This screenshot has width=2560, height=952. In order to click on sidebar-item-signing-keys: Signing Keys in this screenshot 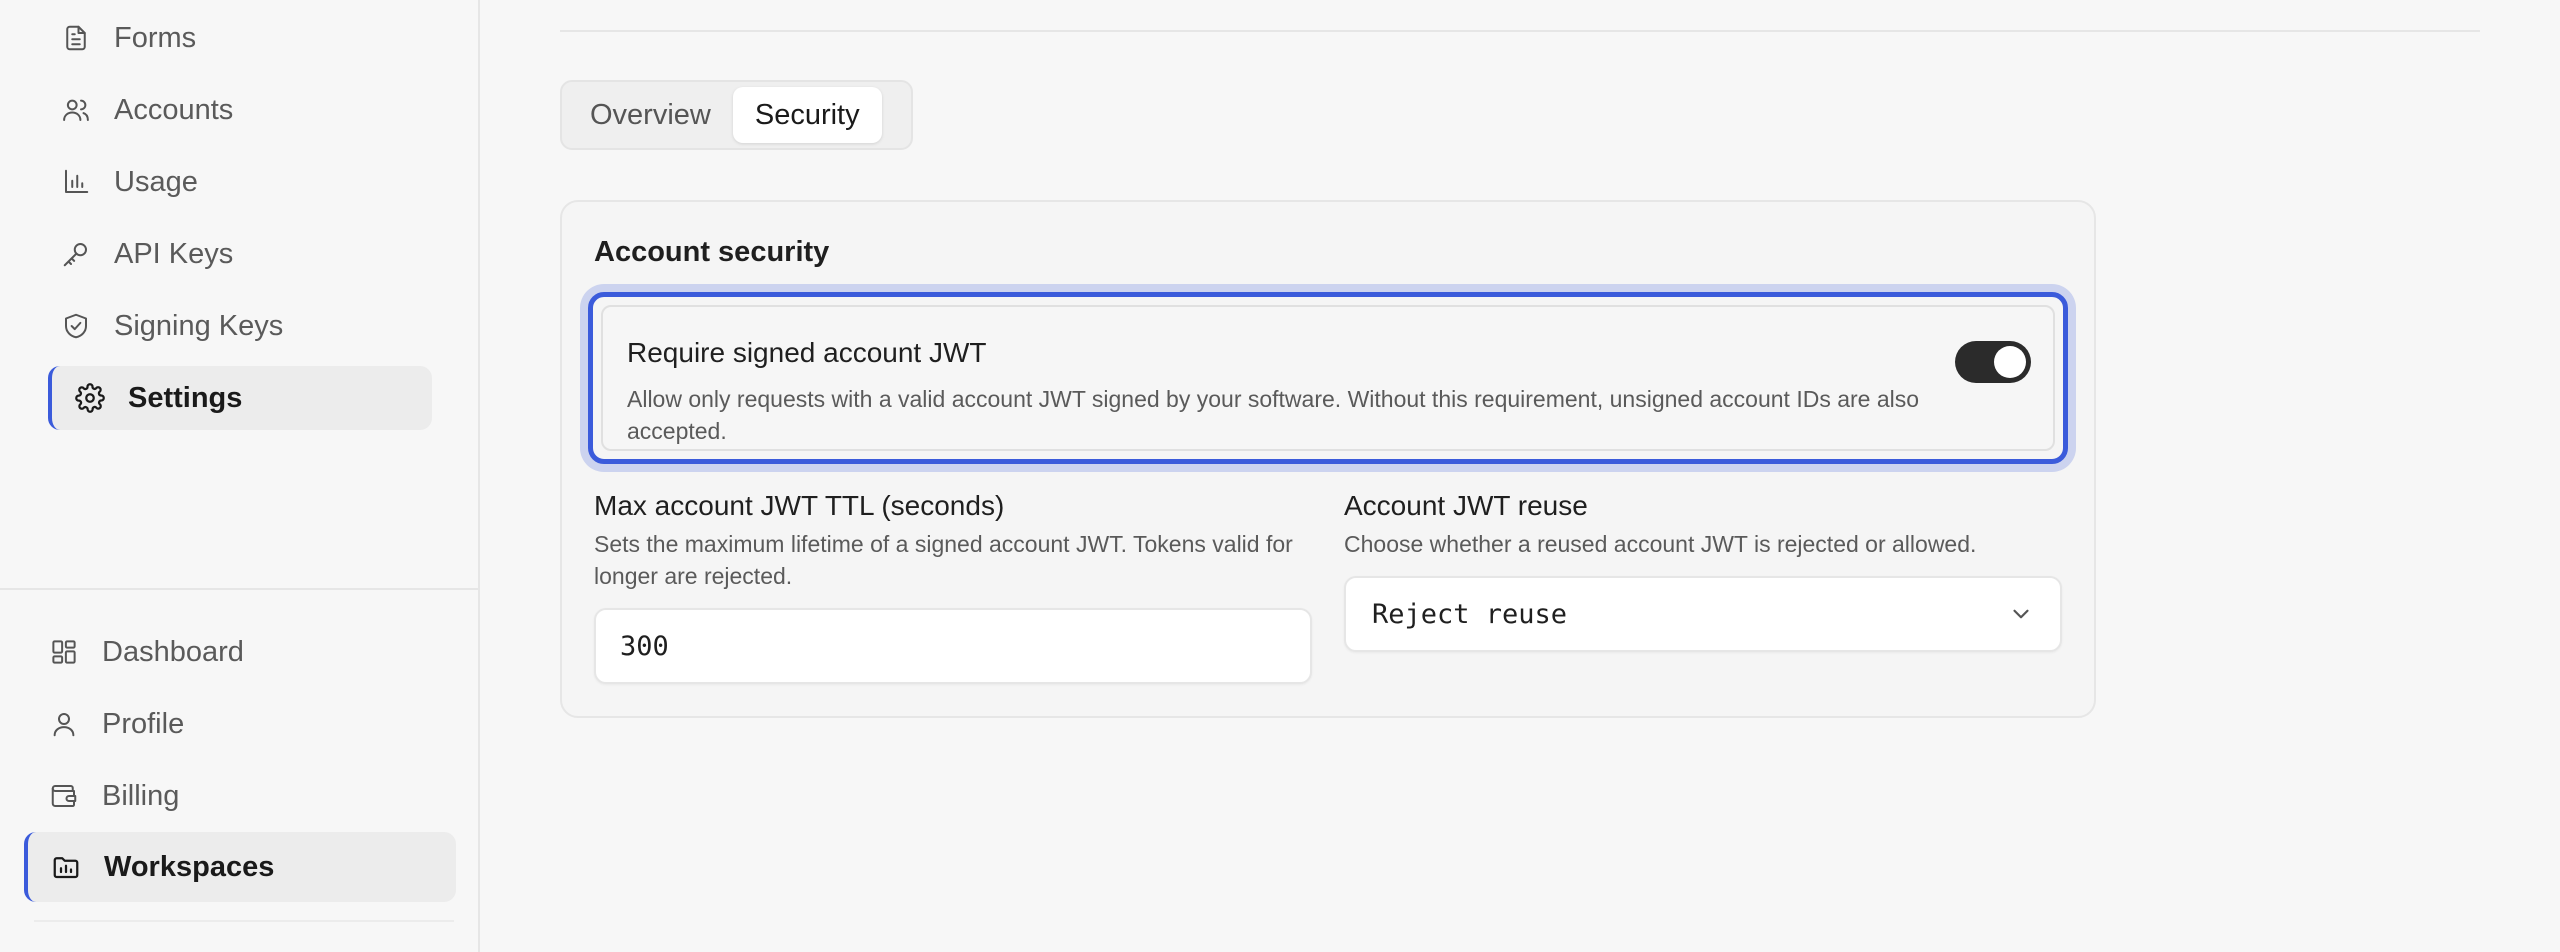, I will do `click(244, 326)`.